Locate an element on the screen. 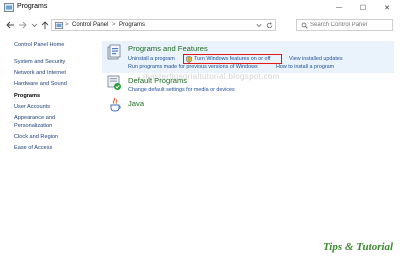  address-row: > Control Panel > Programs is located at coordinates (200, 25).